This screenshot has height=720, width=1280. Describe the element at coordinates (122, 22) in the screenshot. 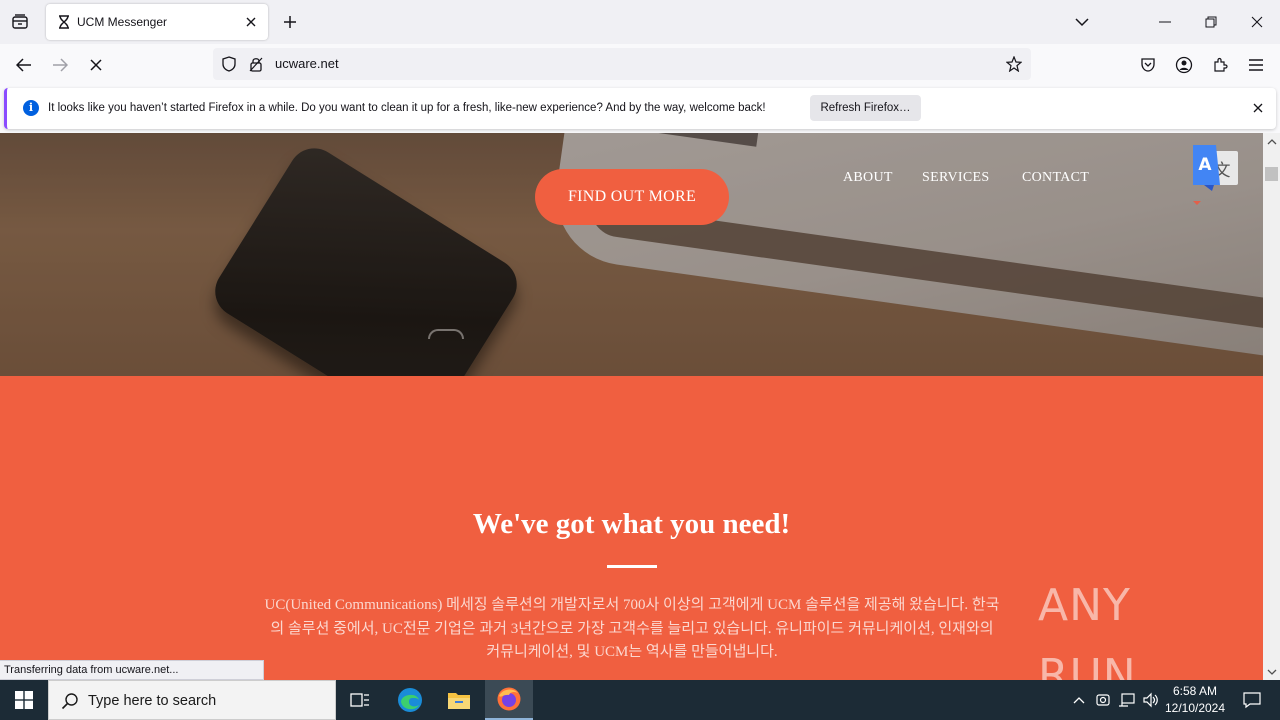

I see `tab-title: UCM Messenger` at that location.